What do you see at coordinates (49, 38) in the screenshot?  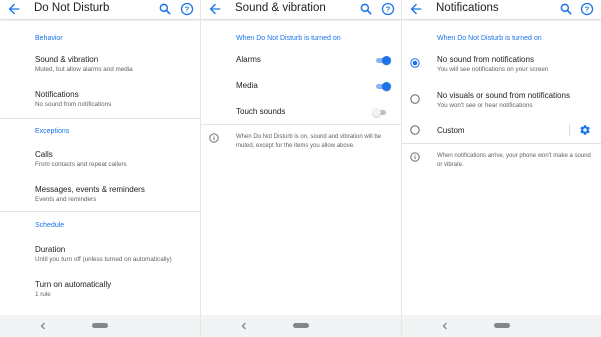 I see `section-header-behavior: Behavior` at bounding box center [49, 38].